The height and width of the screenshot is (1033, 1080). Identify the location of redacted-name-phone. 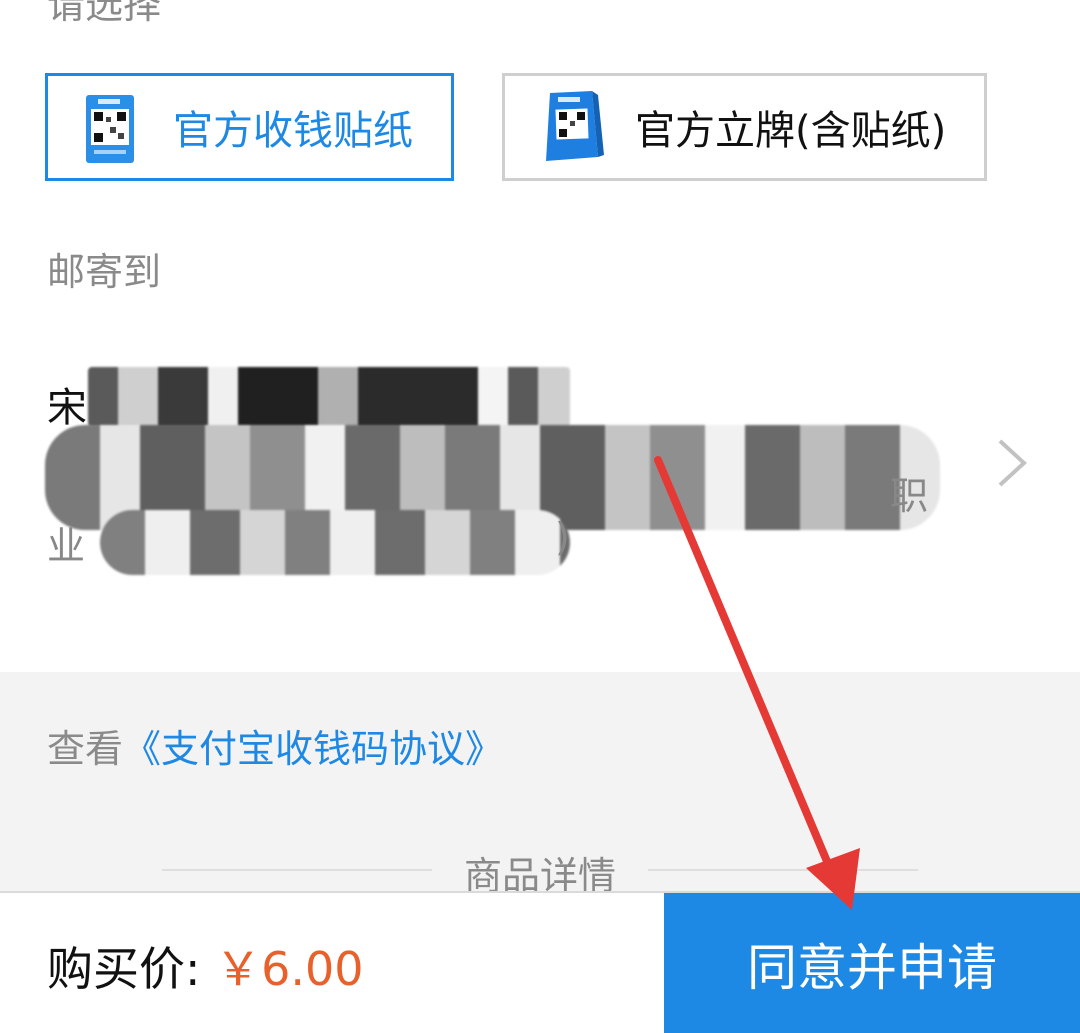
(329, 397).